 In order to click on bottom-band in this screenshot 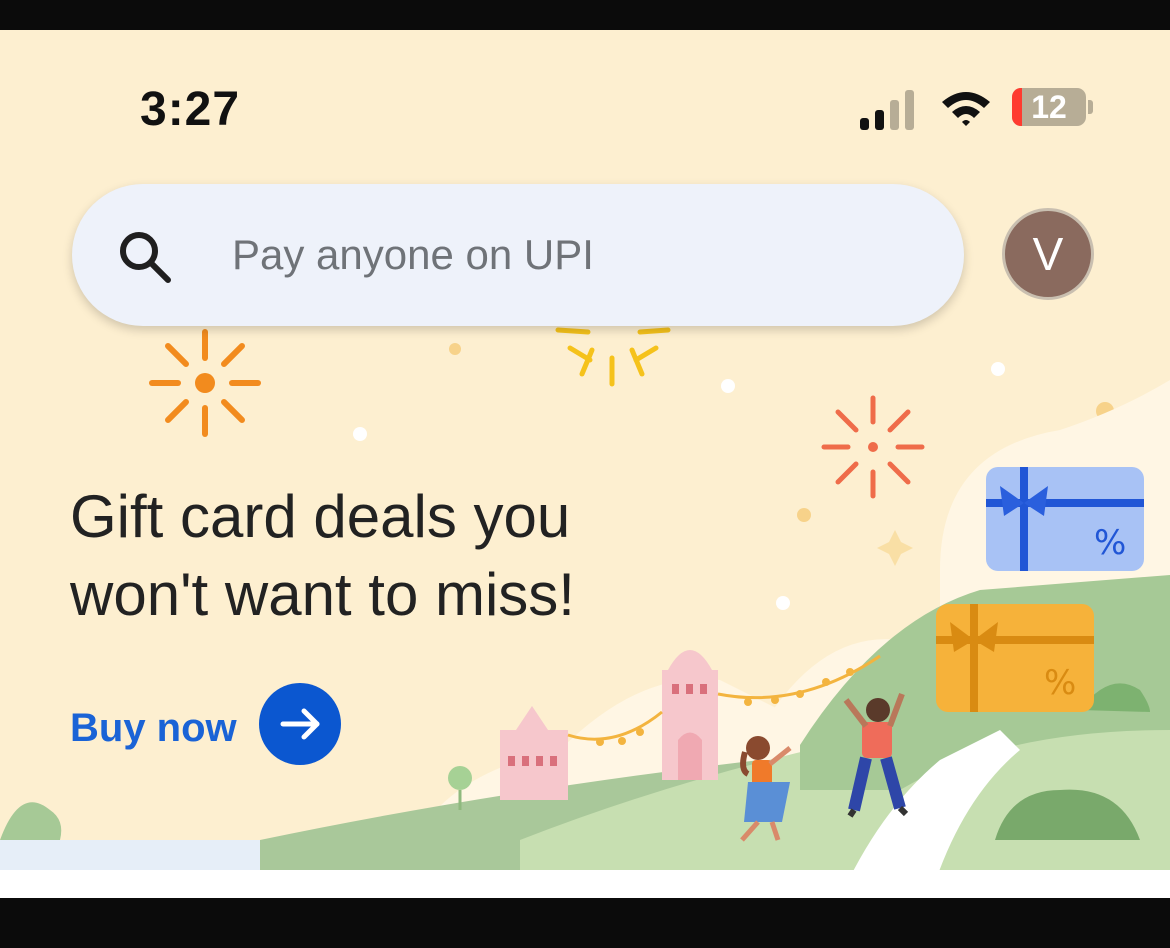, I will do `click(585, 884)`.